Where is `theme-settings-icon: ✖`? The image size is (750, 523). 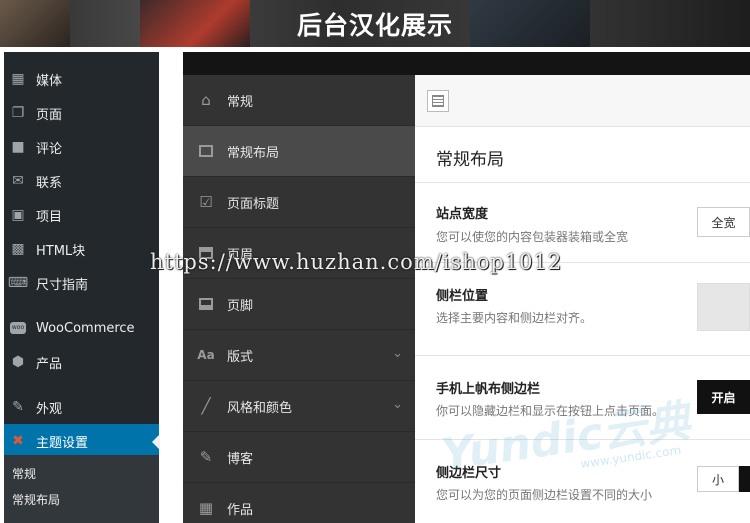 theme-settings-icon: ✖ is located at coordinates (18, 441).